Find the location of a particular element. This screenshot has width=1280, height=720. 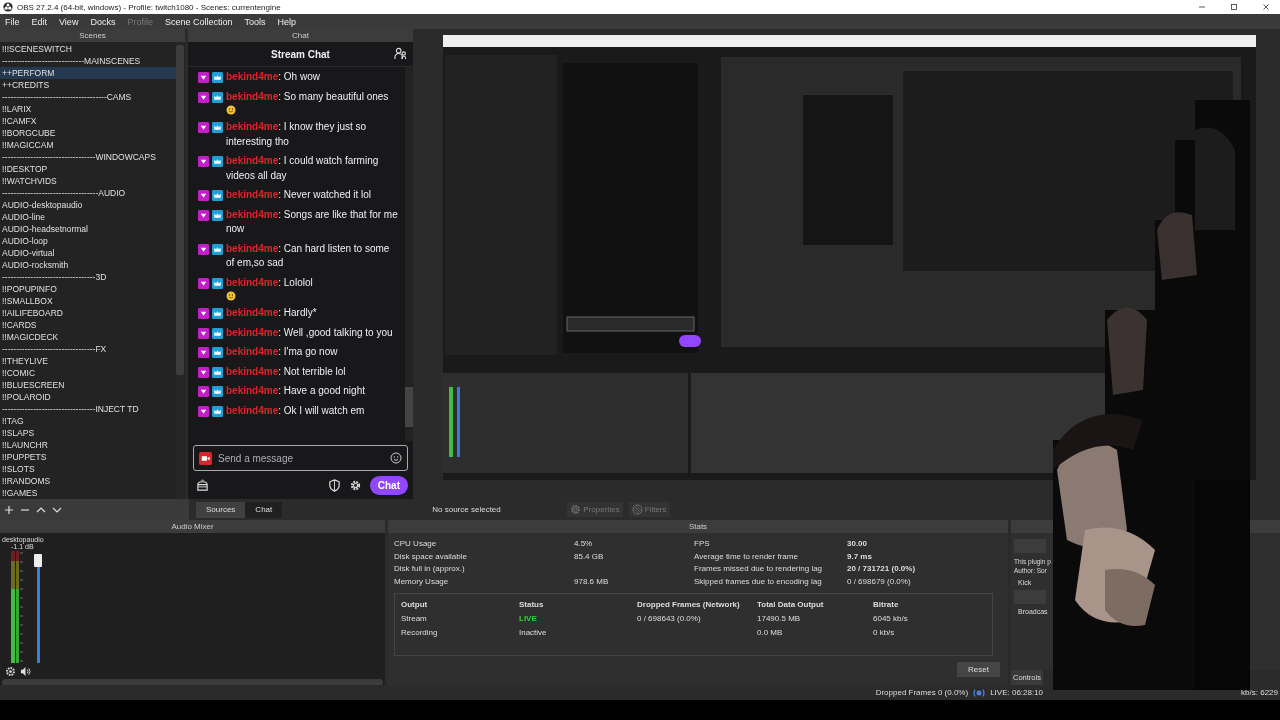

table-cell-text: 6045 kb/s is located at coordinates (891, 619).